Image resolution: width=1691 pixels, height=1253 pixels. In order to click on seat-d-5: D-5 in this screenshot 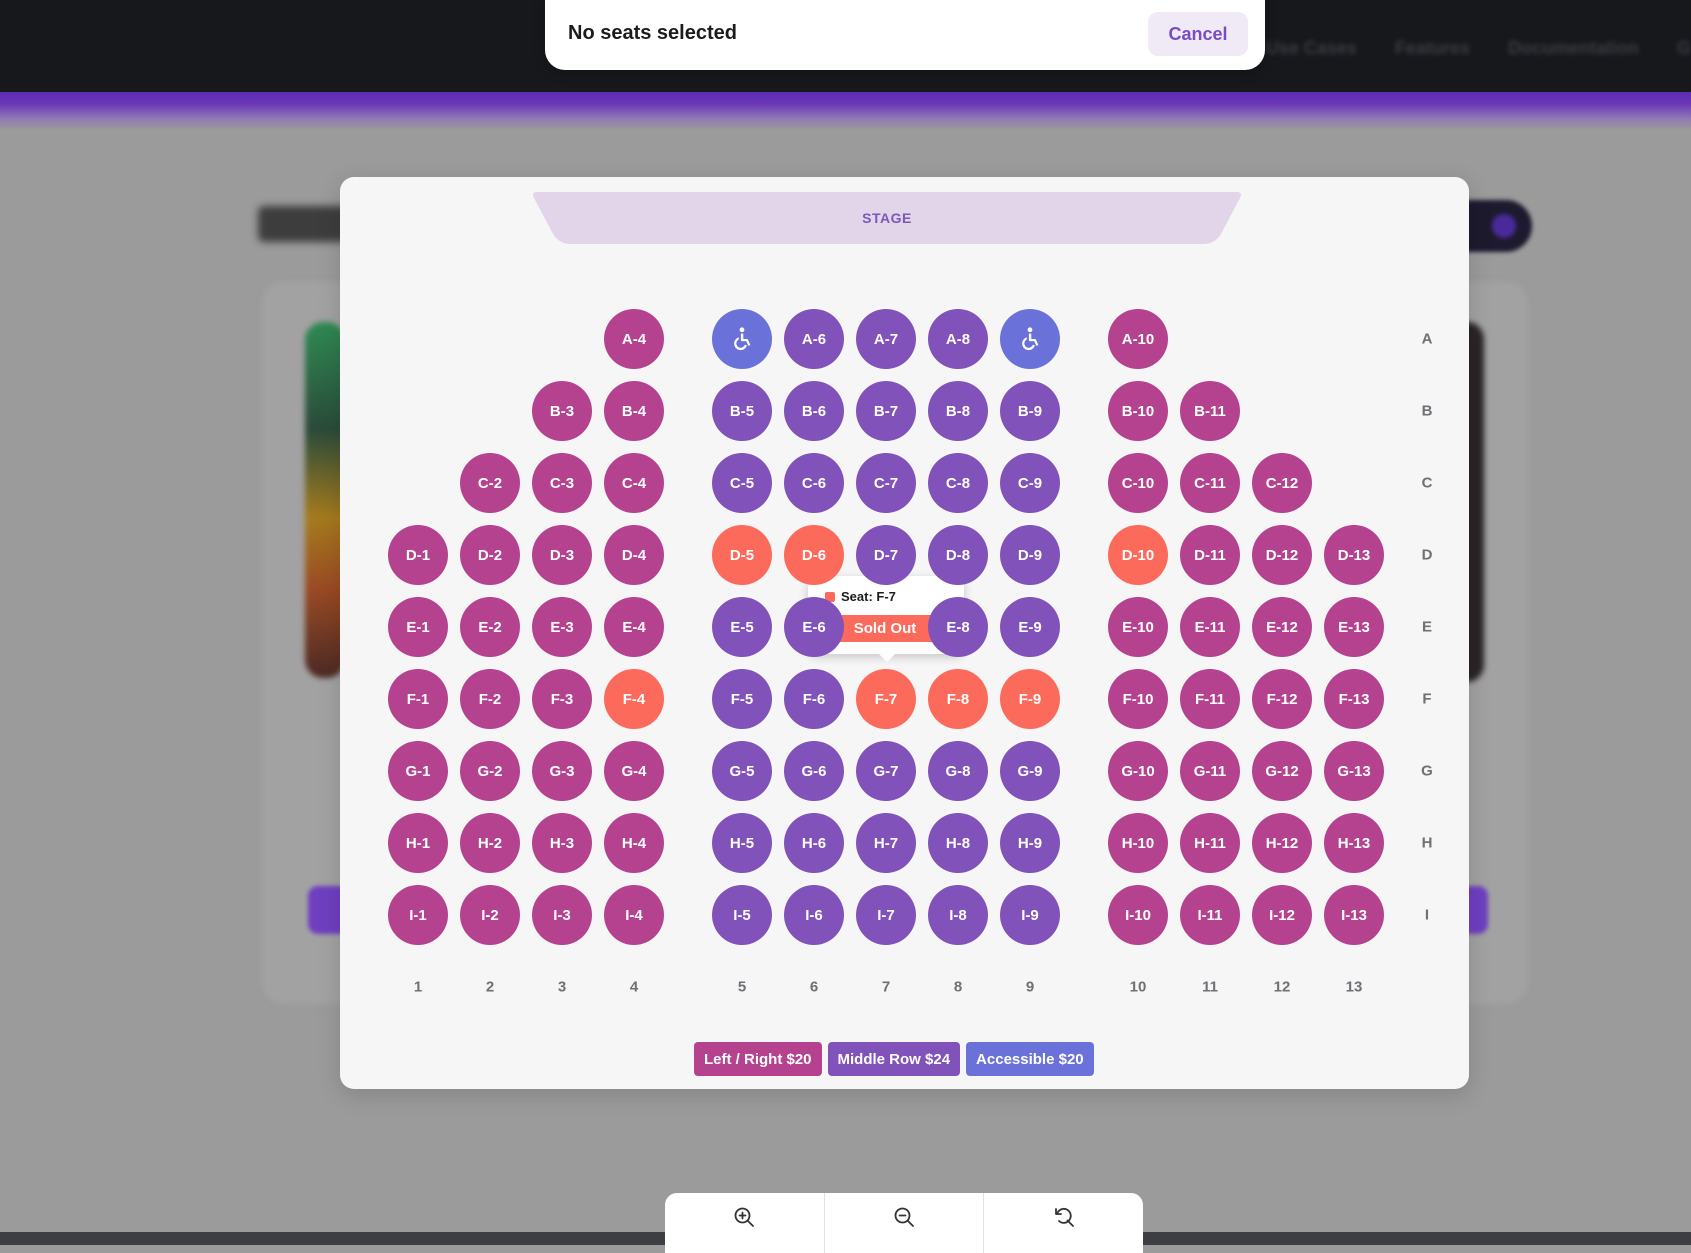, I will do `click(742, 555)`.